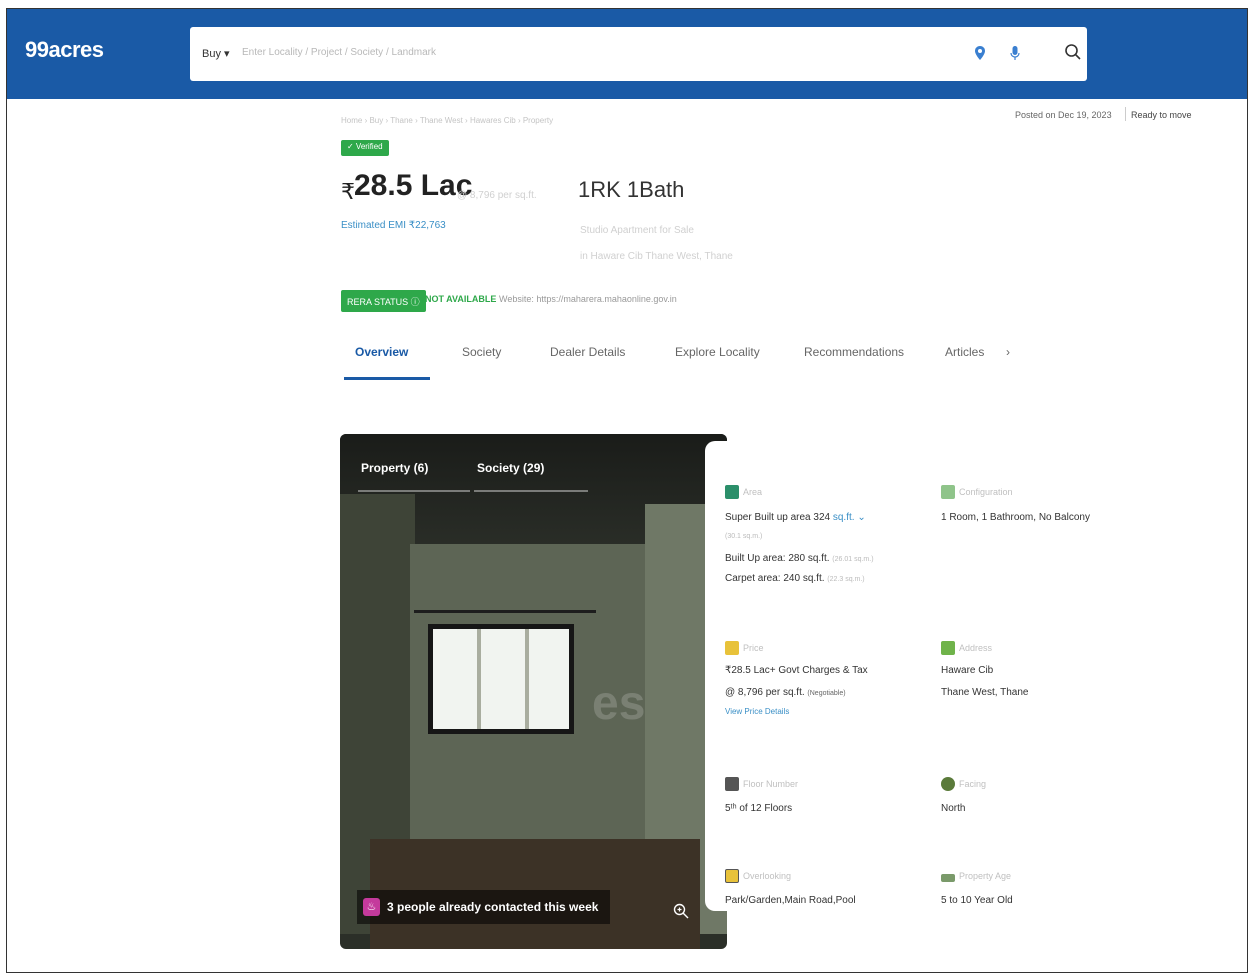 Image resolution: width=1254 pixels, height=979 pixels. I want to click on active-tab-indicator, so click(387, 378).